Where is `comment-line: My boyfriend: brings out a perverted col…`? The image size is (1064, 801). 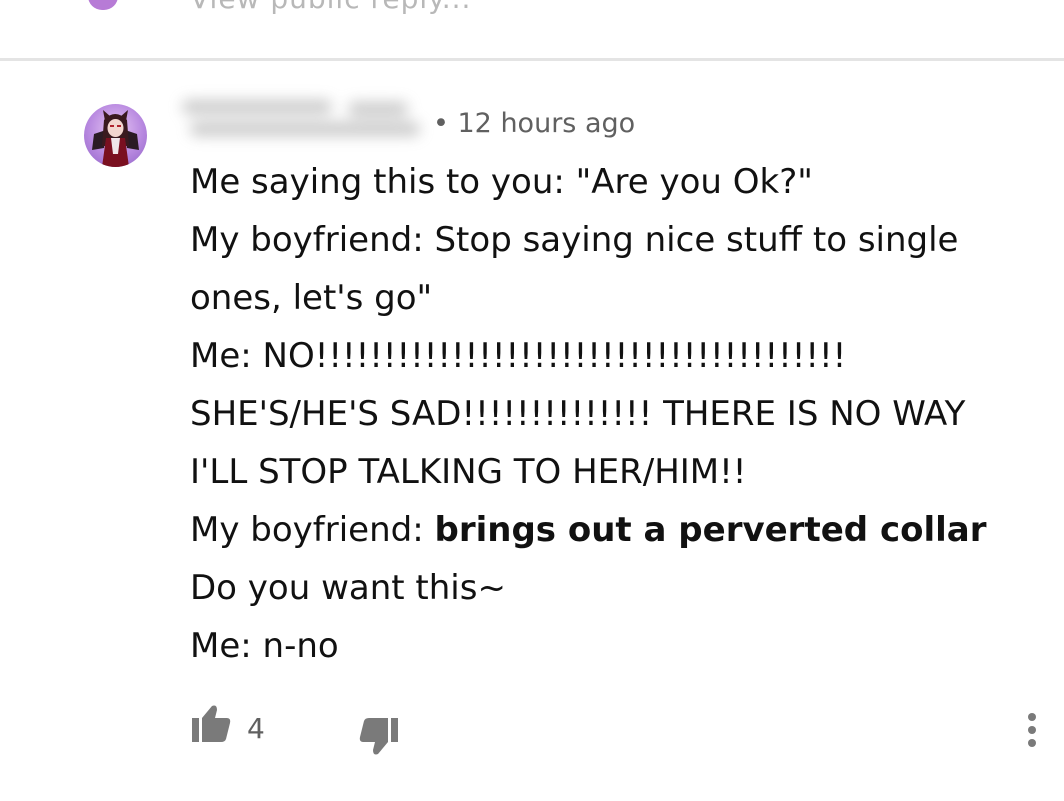 comment-line: My boyfriend: brings out a perverted col… is located at coordinates (605, 559).